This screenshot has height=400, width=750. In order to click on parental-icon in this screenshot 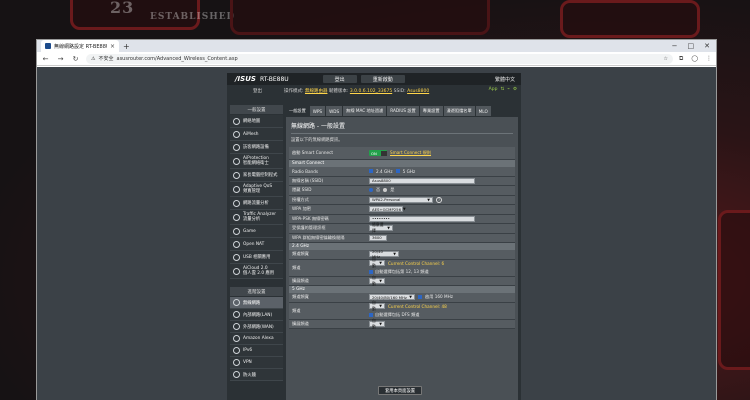, I will do `click(236, 175)`.